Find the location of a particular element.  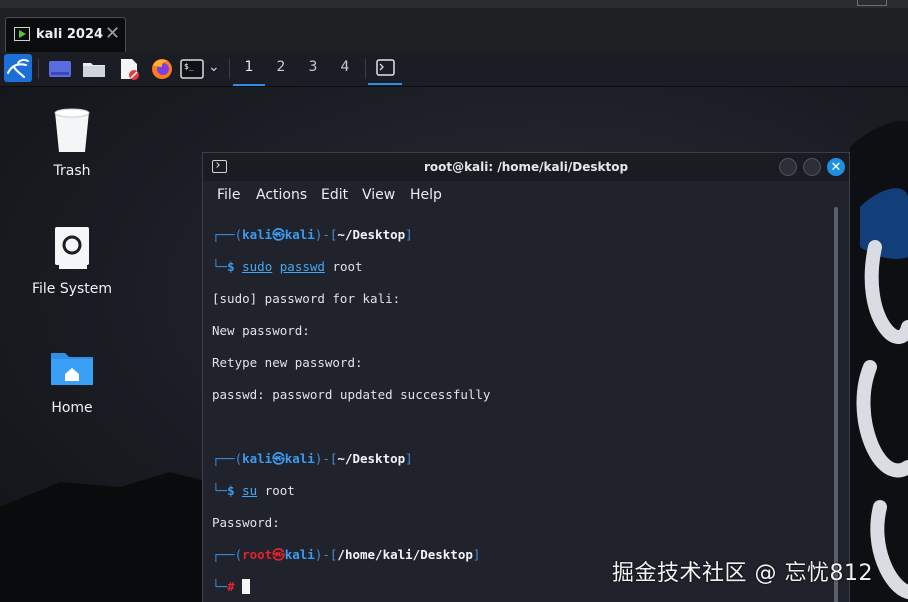

taskbar-terminal-window is located at coordinates (385, 70).